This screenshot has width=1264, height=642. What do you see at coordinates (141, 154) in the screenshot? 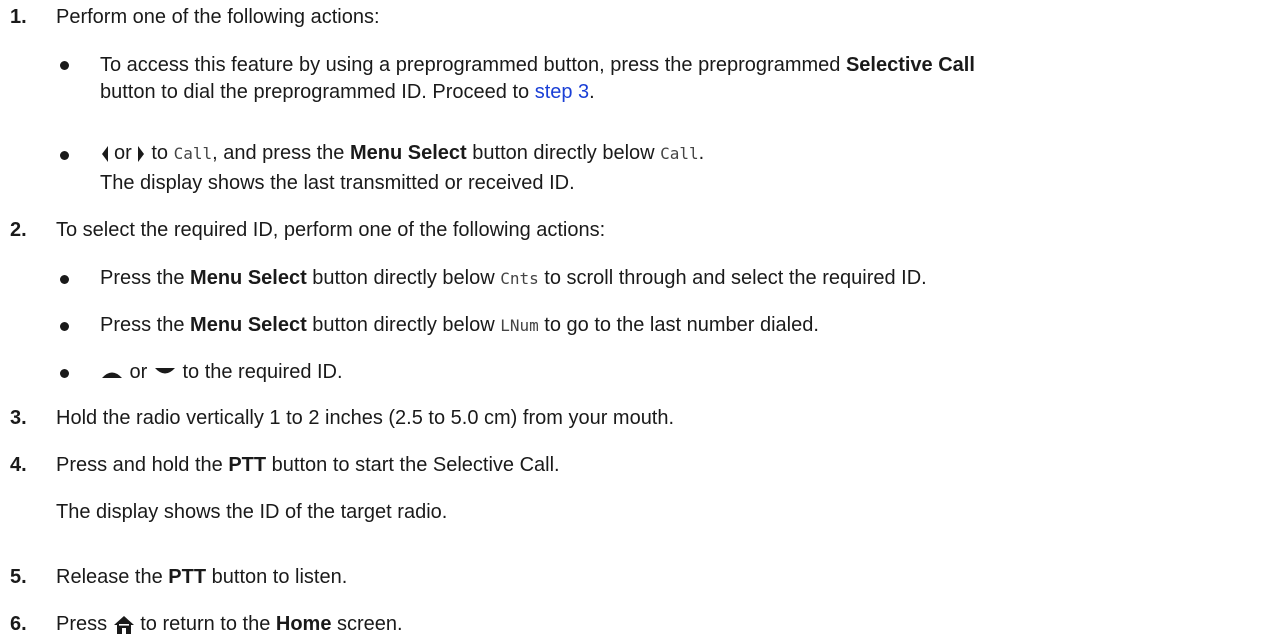
I see `right-arrow-icon` at bounding box center [141, 154].